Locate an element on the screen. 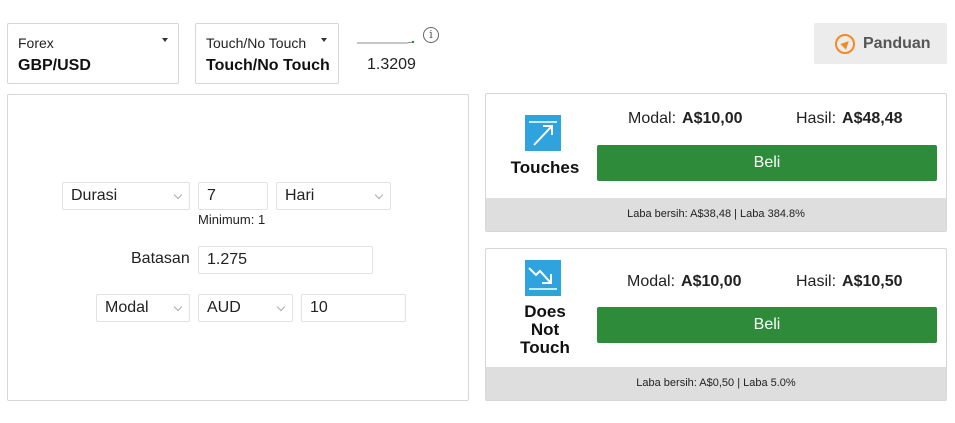  buy-button-does-not-touch: Beli is located at coordinates (767, 325).